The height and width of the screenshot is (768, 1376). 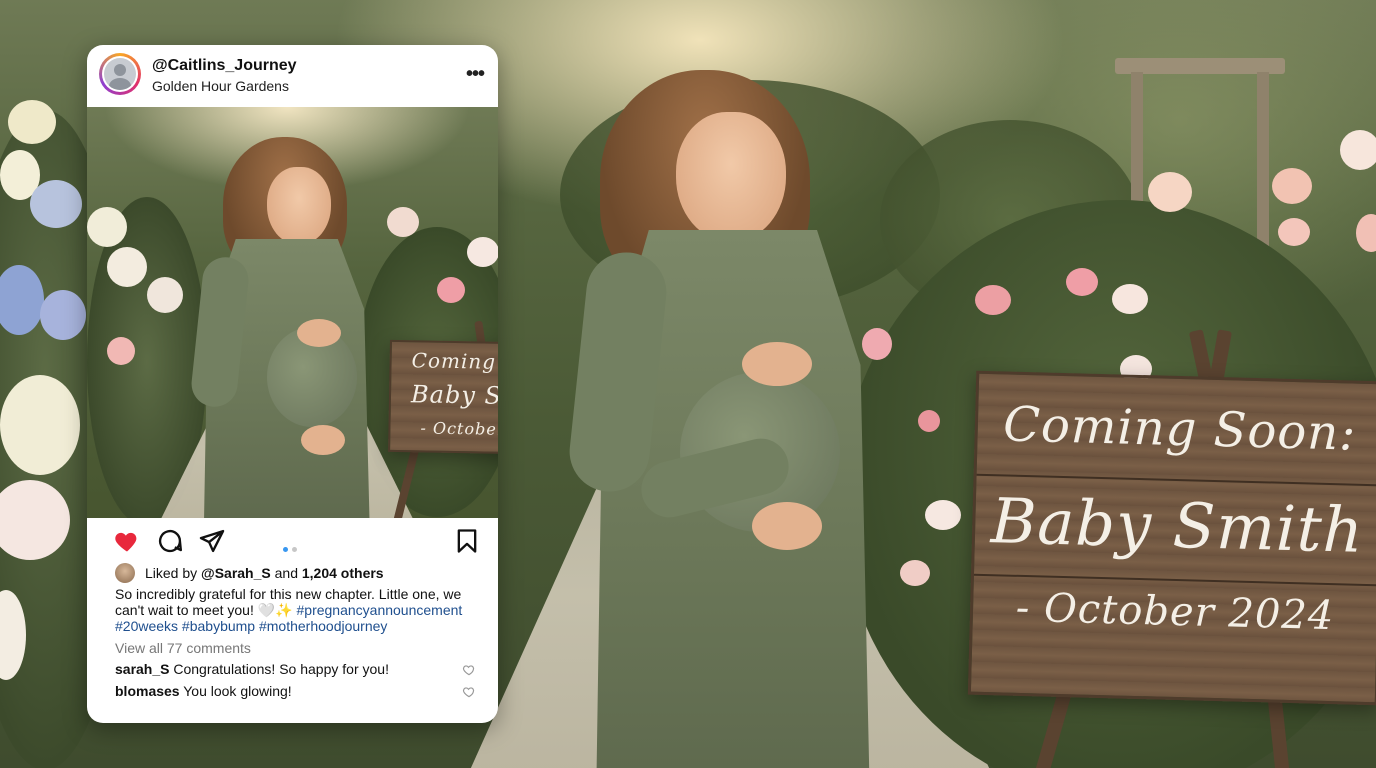 I want to click on photo-sign: Coming S Baby Sm - October 202, so click(x=443, y=397).